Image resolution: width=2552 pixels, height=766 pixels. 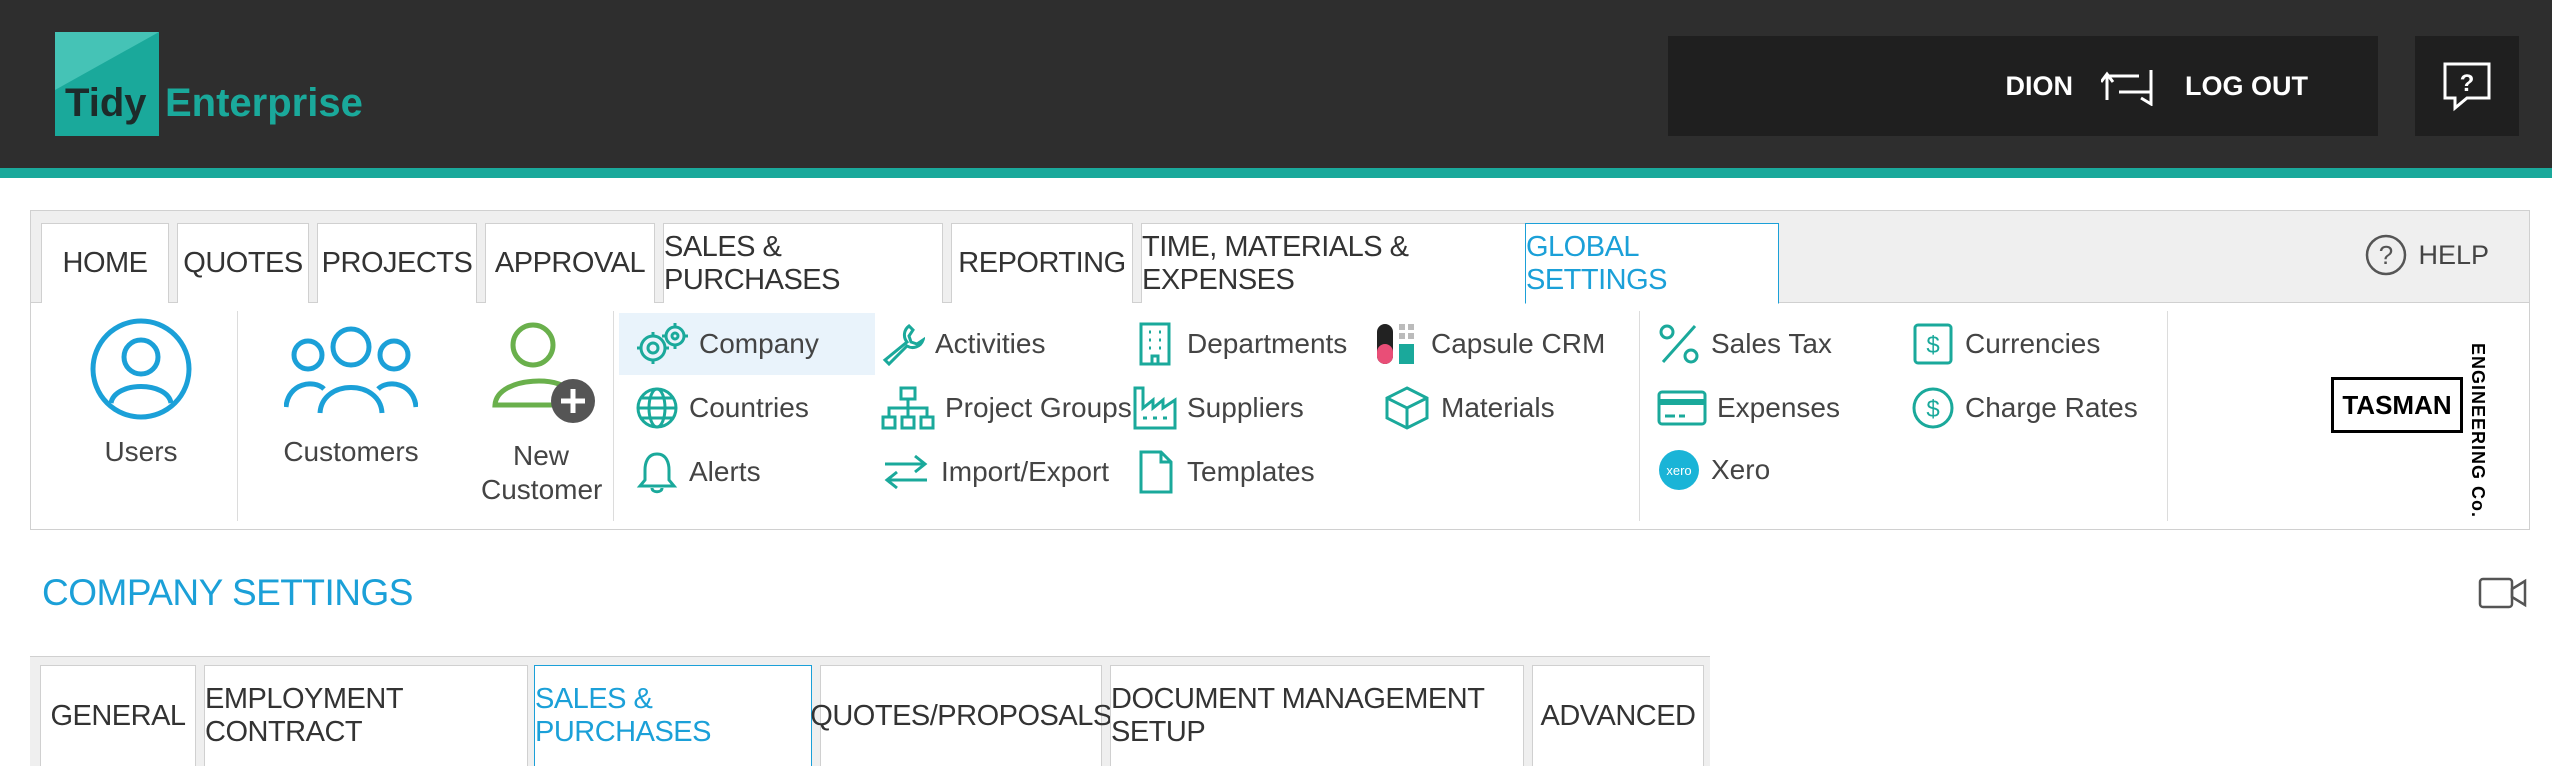 What do you see at coordinates (1317, 715) in the screenshot?
I see `subtab-document-management-setup: DOCUMENT MANAGEMENT SETUP` at bounding box center [1317, 715].